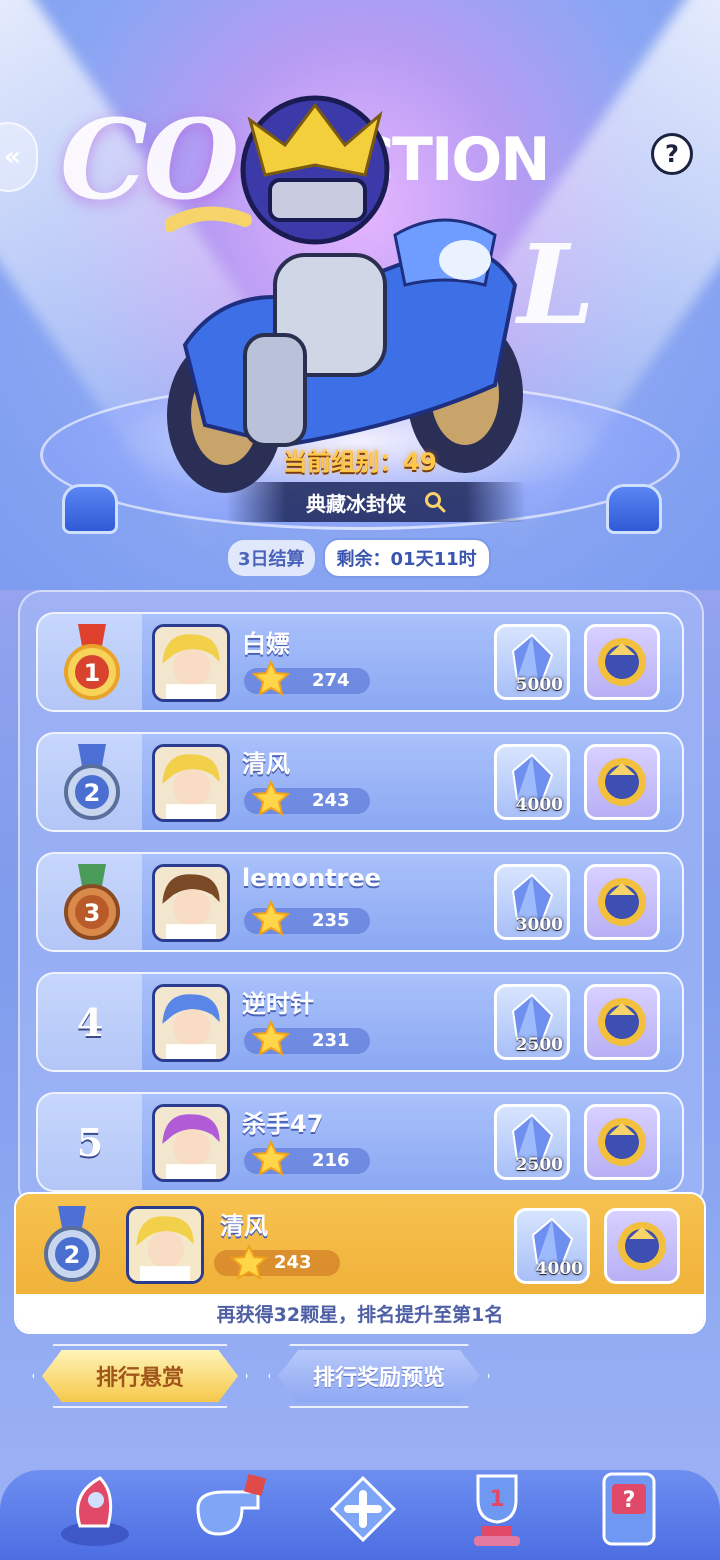 The image size is (720, 1560). What do you see at coordinates (278, 1004) in the screenshot?
I see `player-name: 逆时针` at bounding box center [278, 1004].